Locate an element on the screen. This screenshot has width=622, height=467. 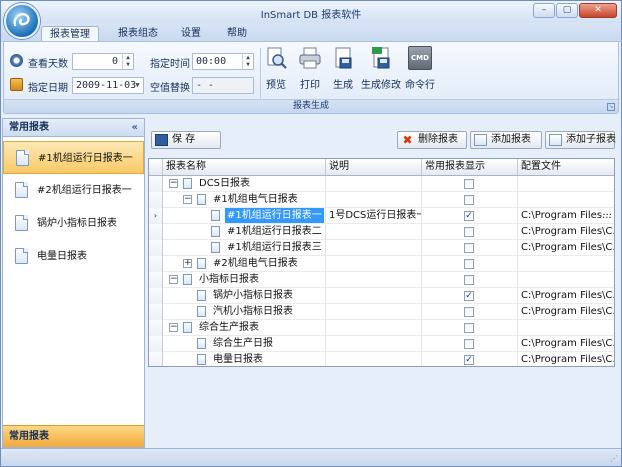
table-row: − DCS日报表 is located at coordinates (381, 184).